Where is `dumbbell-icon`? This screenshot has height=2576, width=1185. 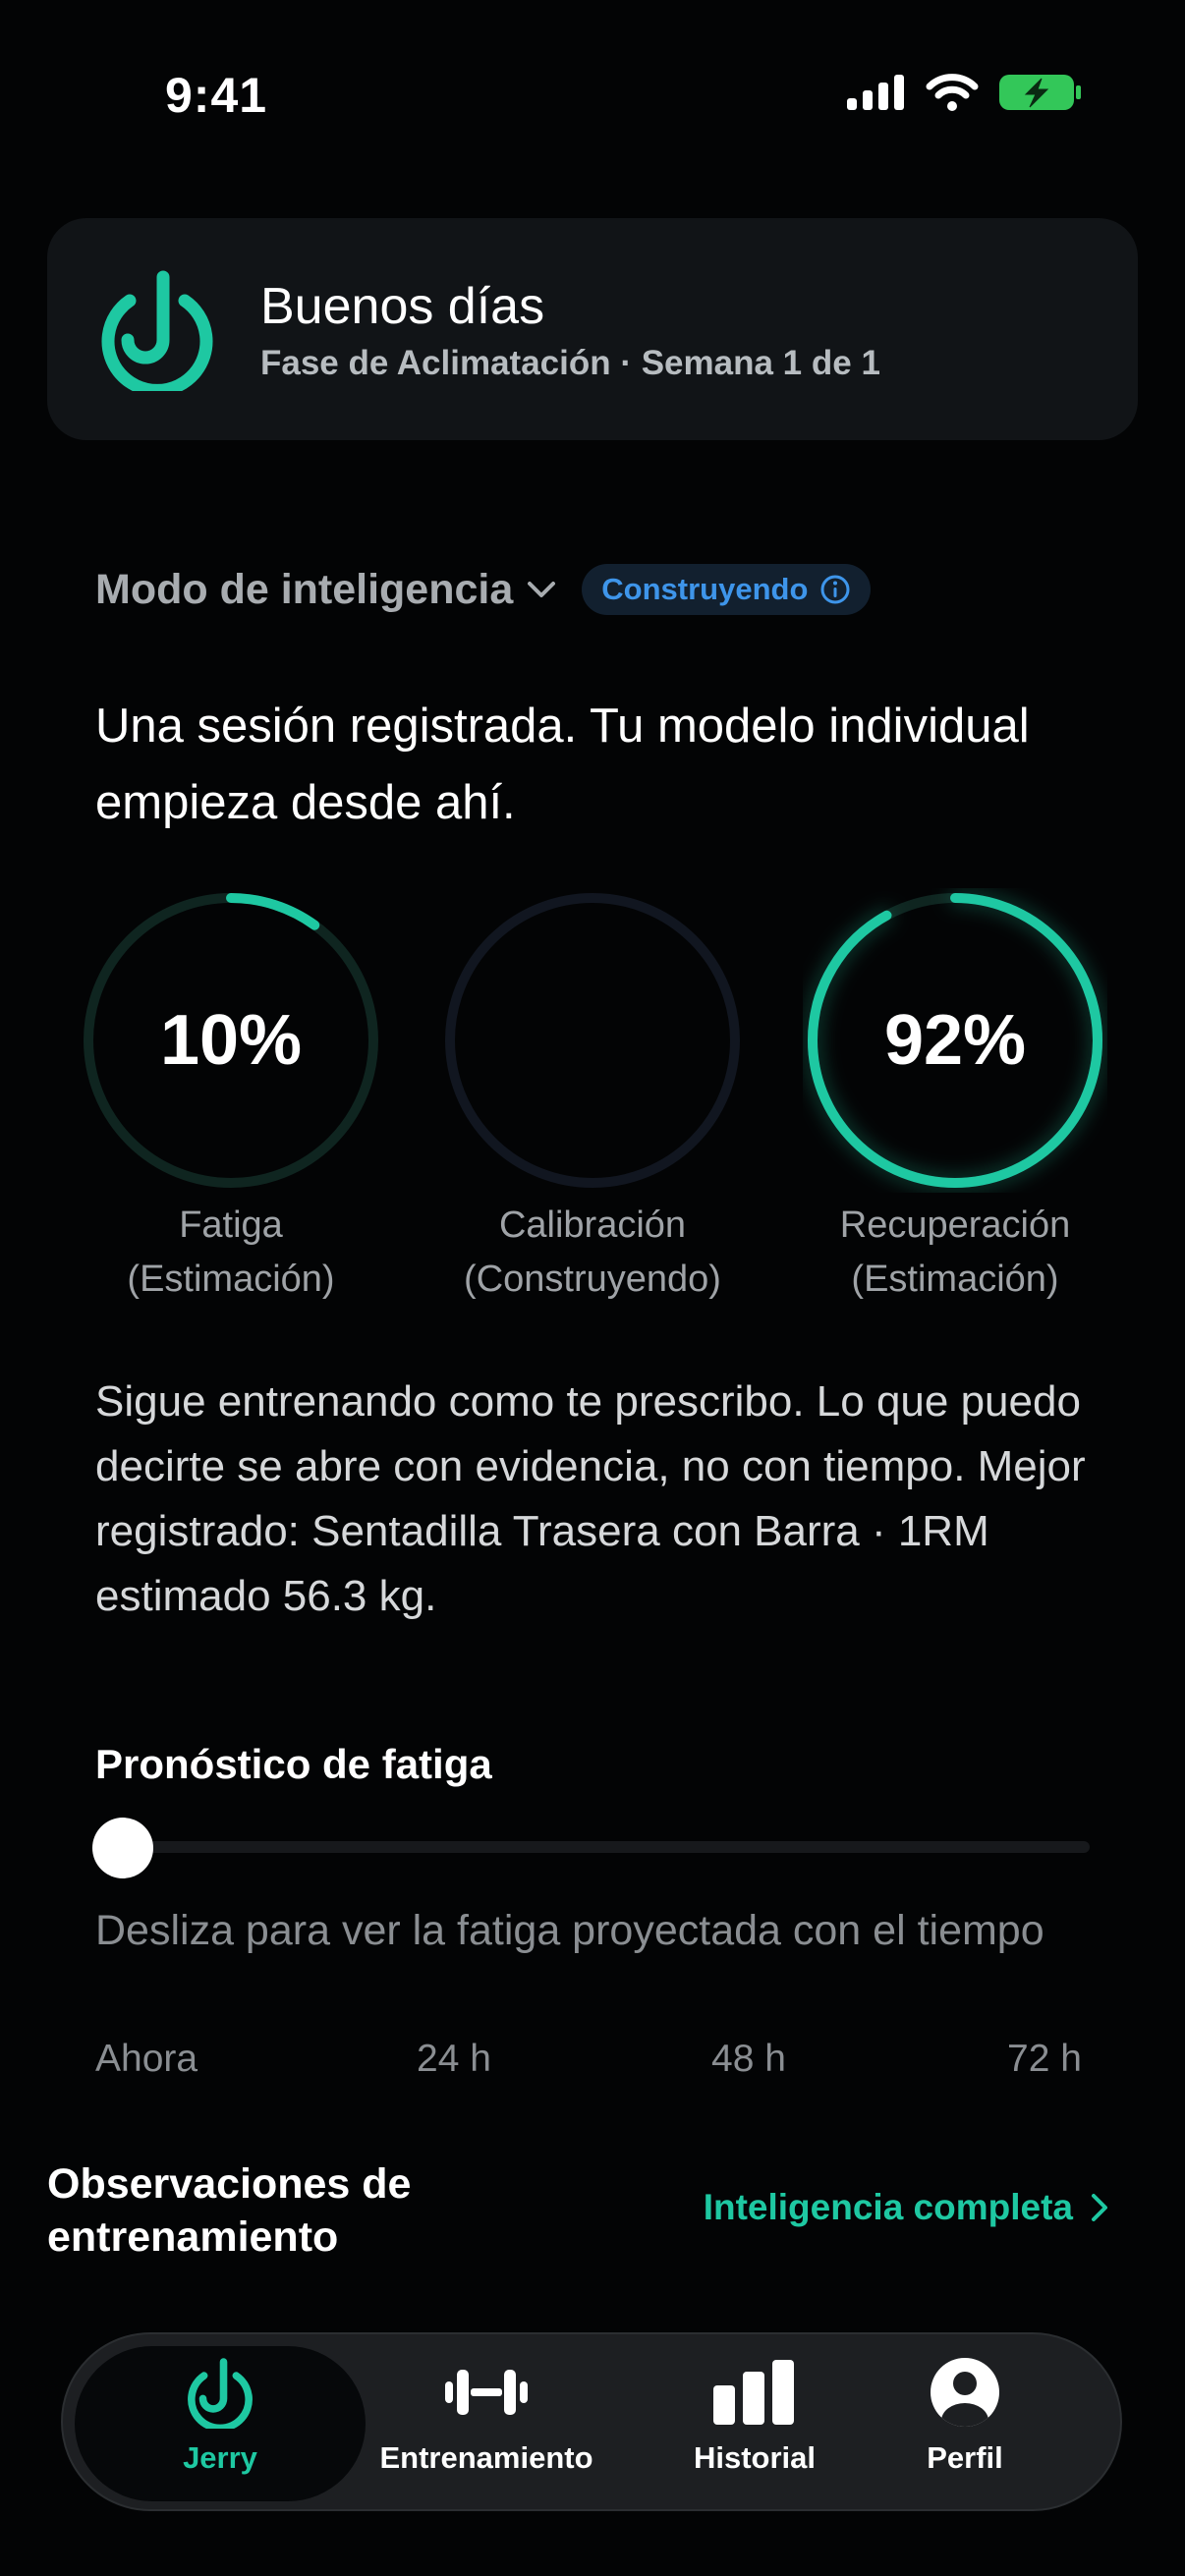
dumbbell-icon is located at coordinates (487, 2392).